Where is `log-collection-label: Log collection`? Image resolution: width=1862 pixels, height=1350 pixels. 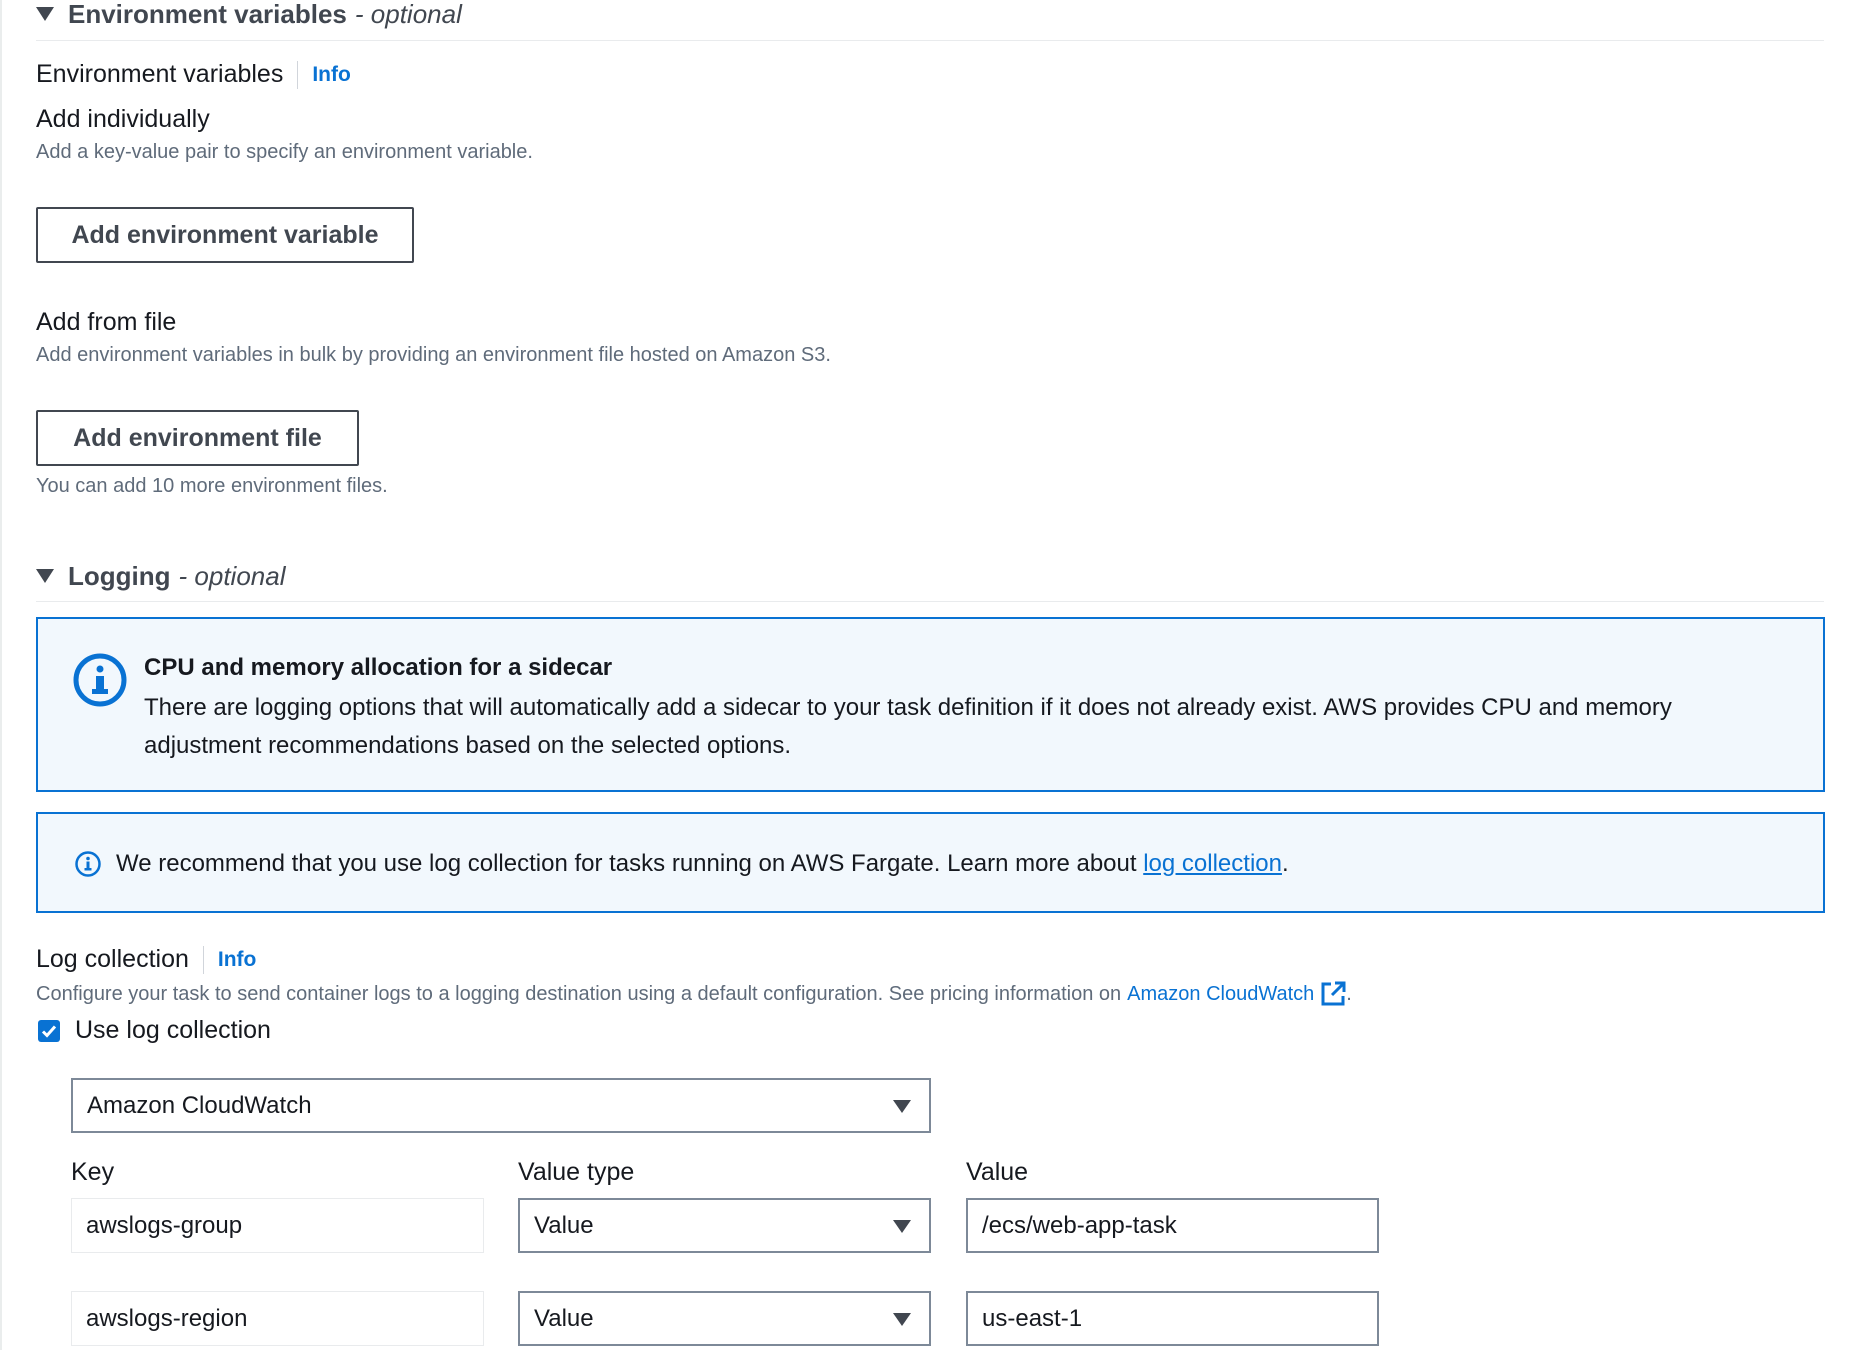
log-collection-label: Log collection is located at coordinates (112, 959).